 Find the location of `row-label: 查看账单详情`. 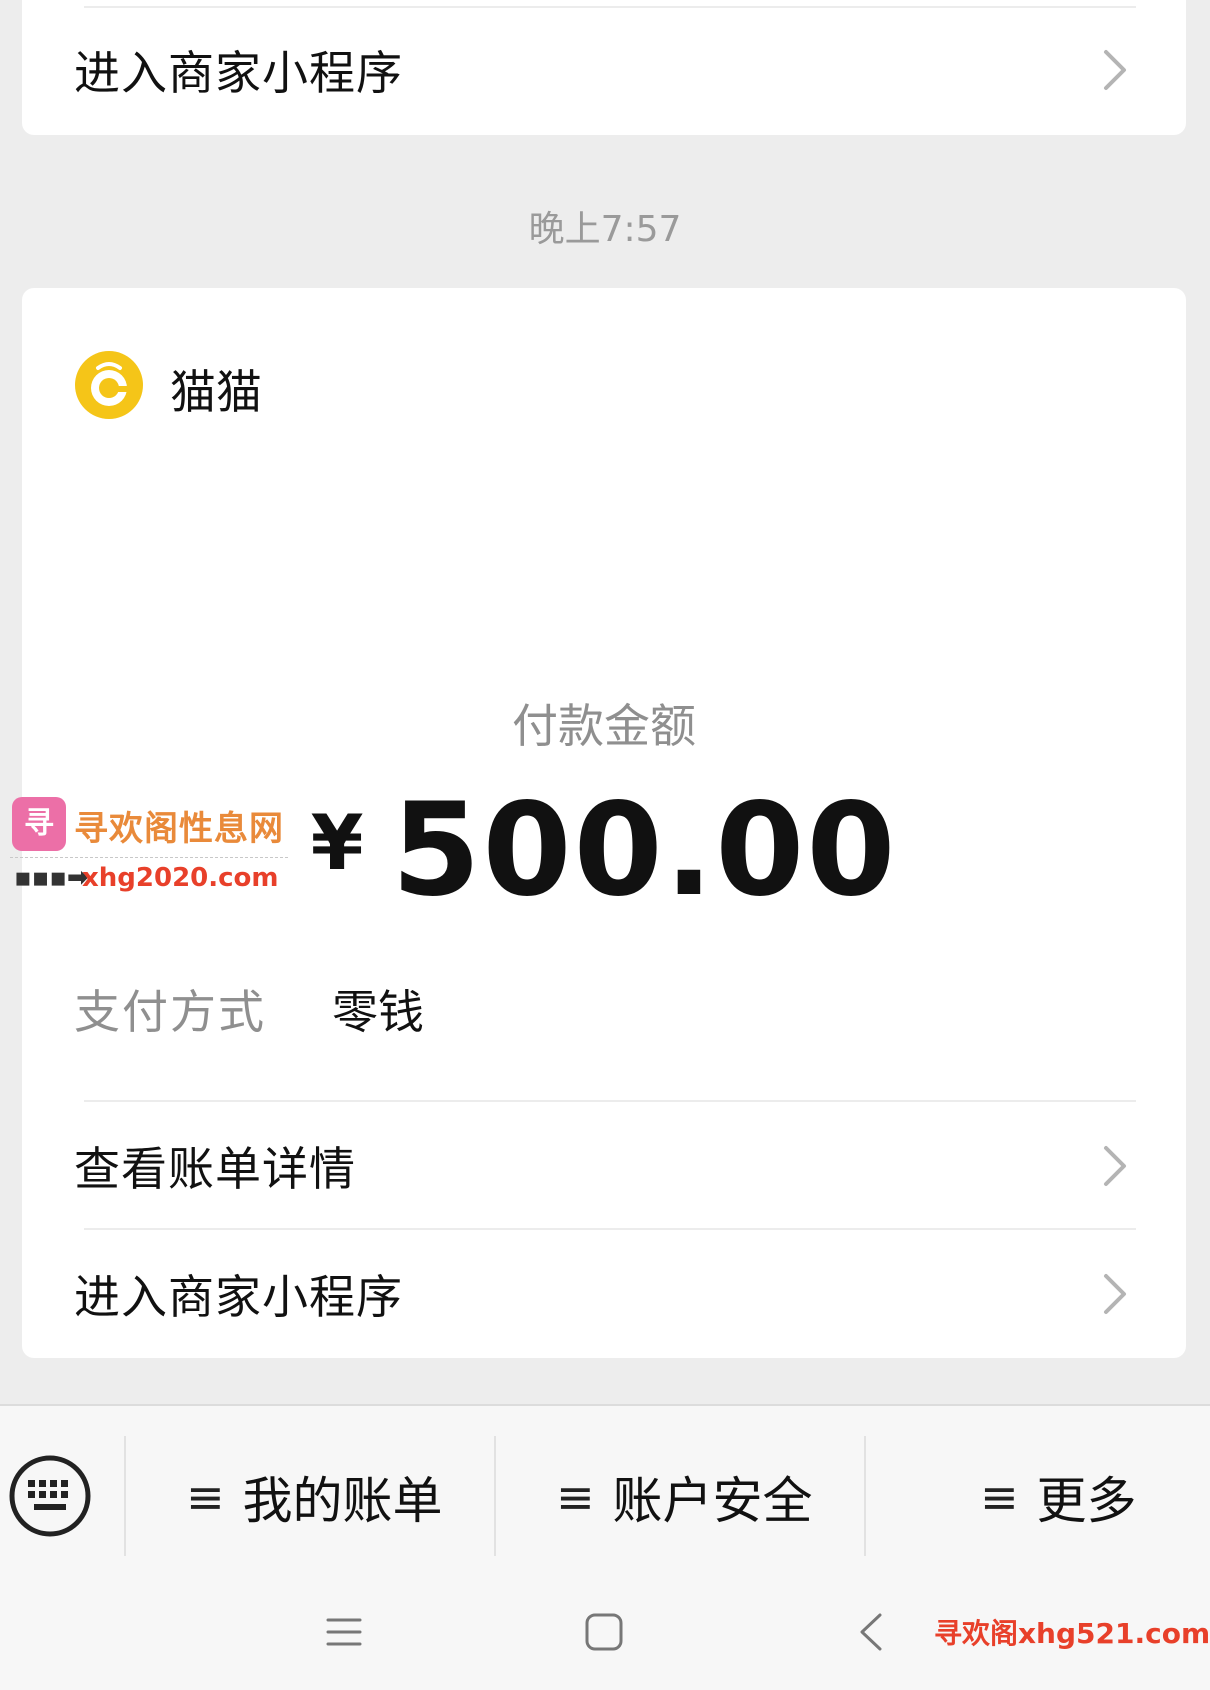

row-label: 查看账单详情 is located at coordinates (215, 1169).